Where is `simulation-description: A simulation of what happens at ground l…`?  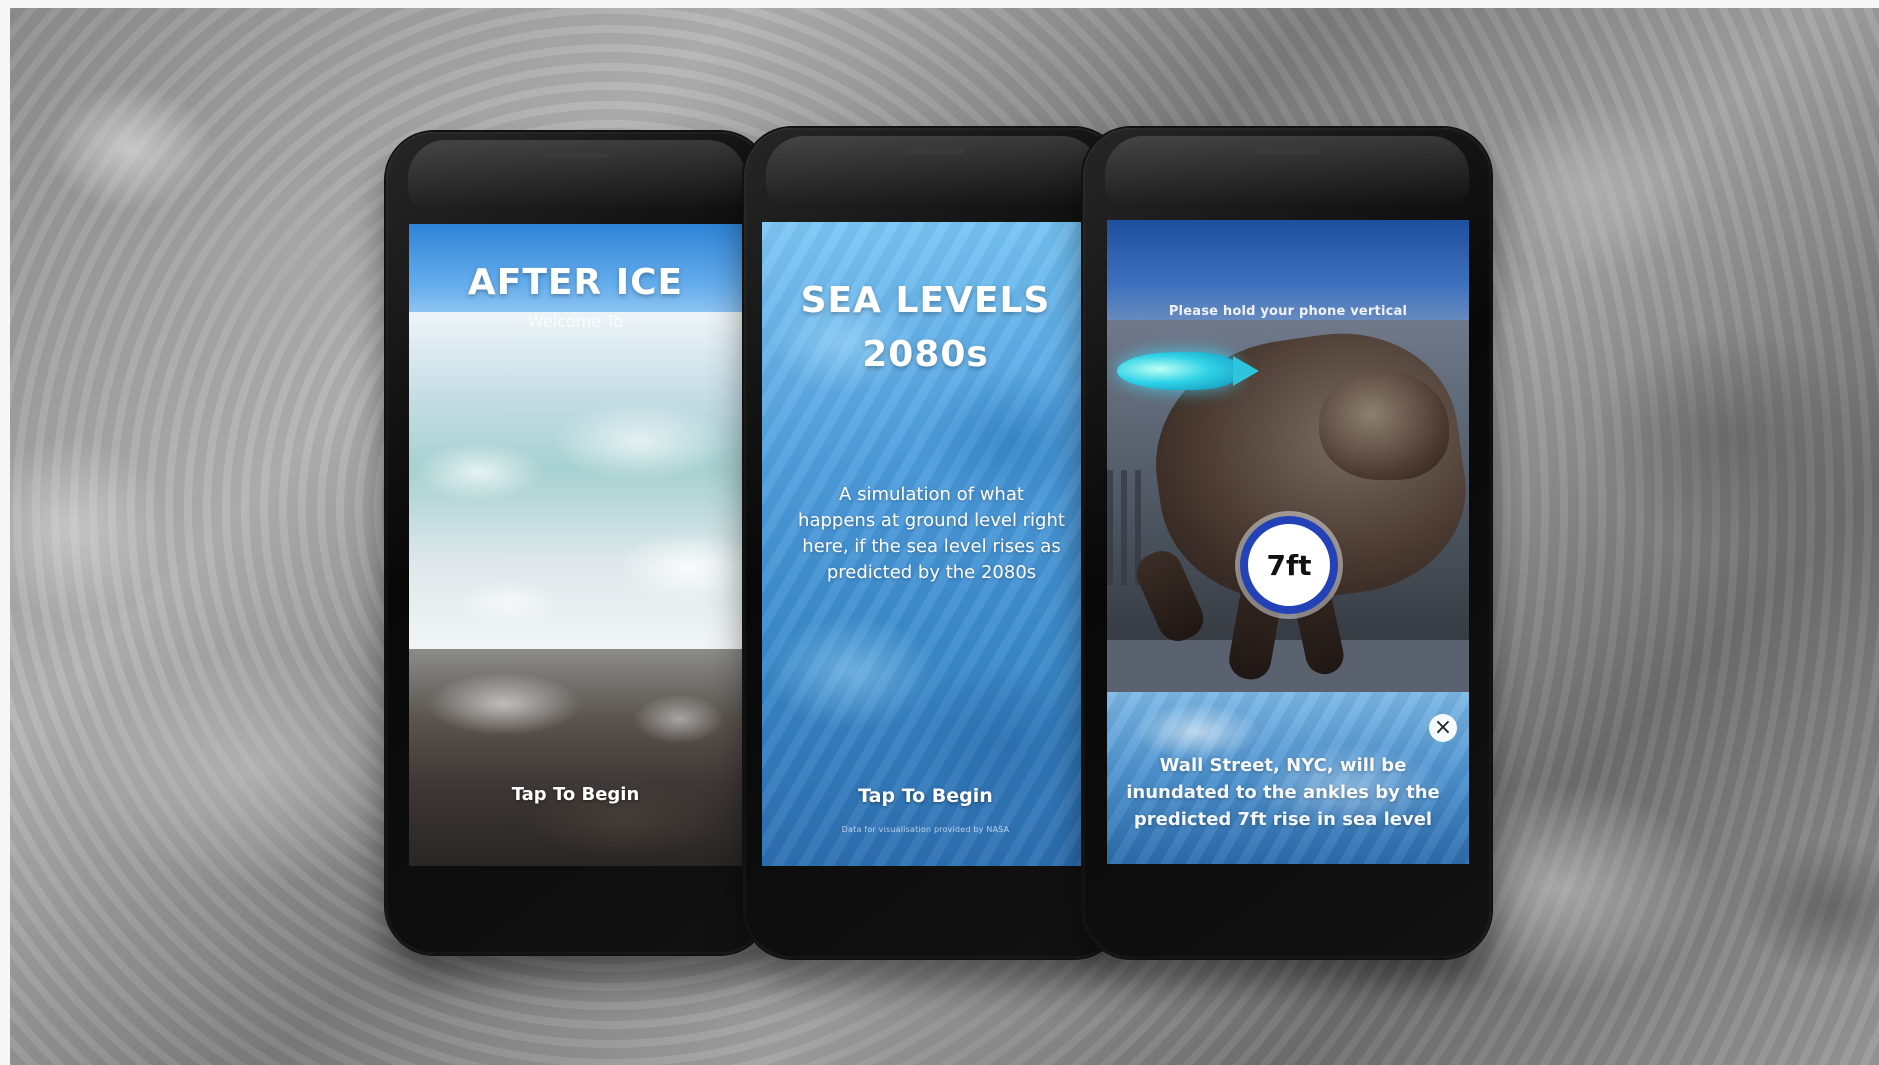 simulation-description: A simulation of what happens at ground l… is located at coordinates (931, 533).